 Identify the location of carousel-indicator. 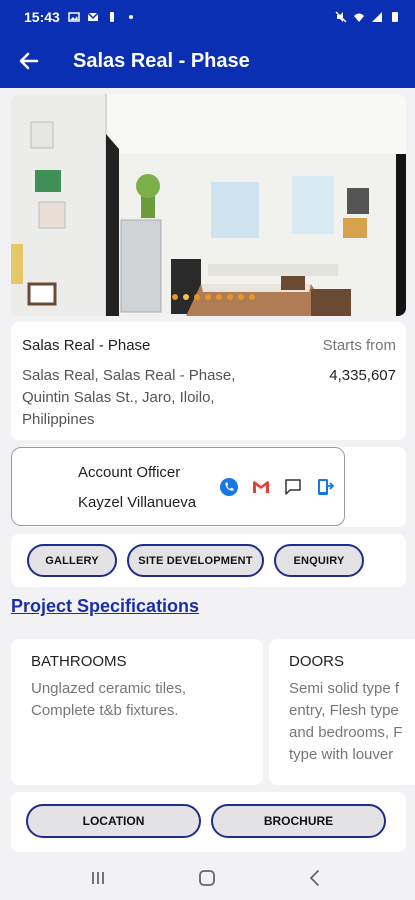
(213, 297).